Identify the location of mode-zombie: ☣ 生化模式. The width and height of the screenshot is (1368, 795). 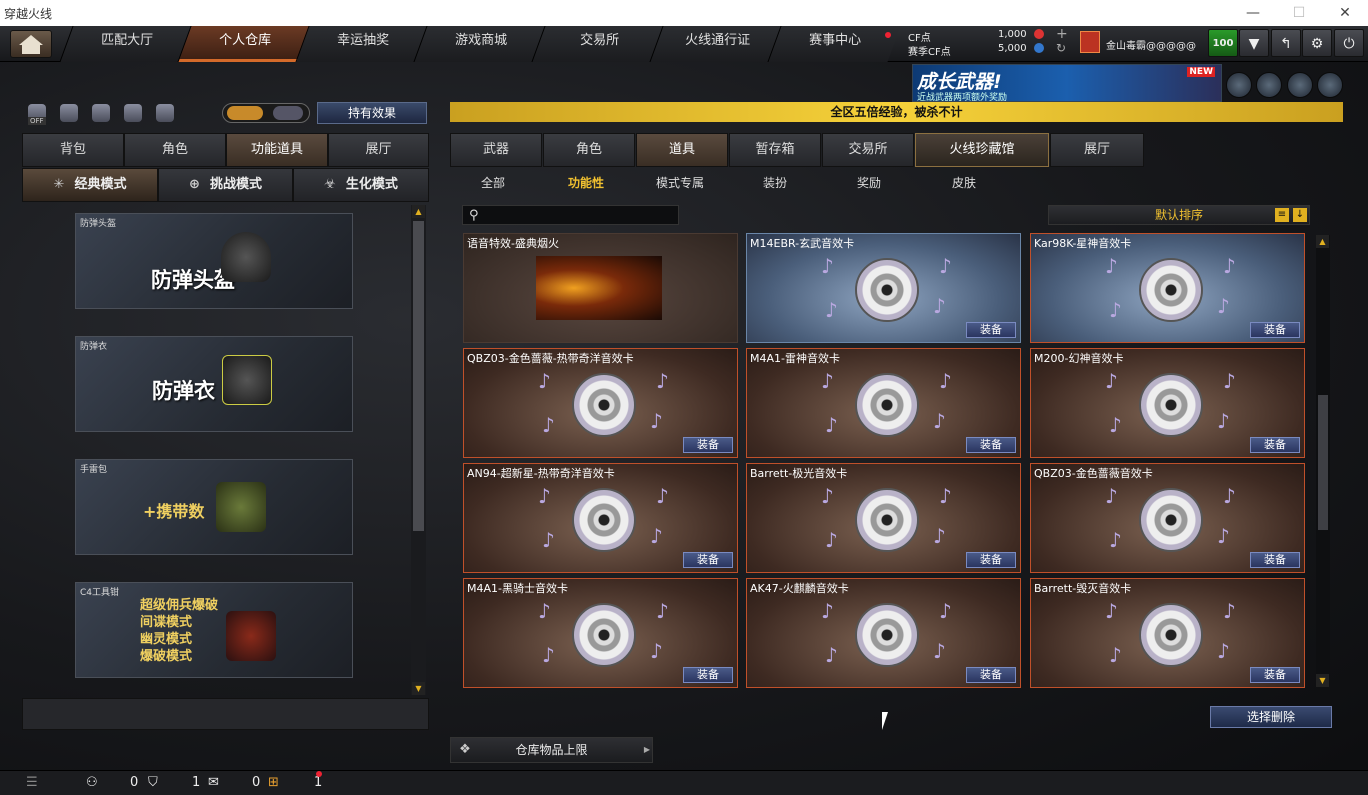
(361, 185).